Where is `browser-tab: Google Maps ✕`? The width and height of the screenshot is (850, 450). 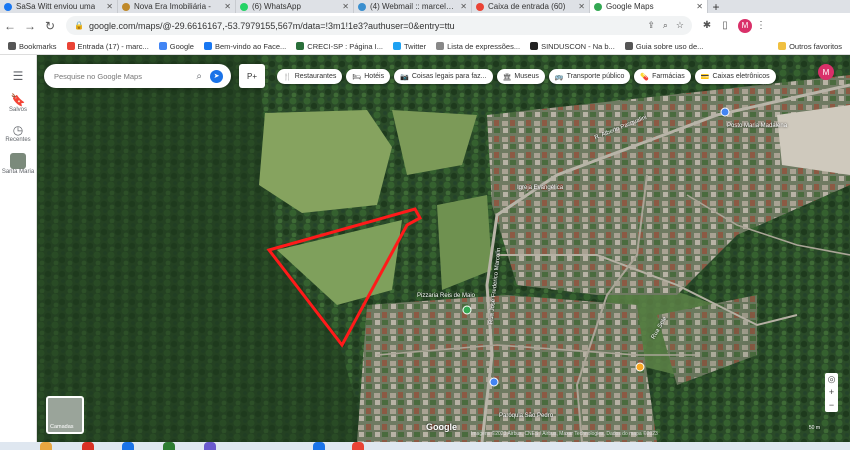 browser-tab: Google Maps ✕ is located at coordinates (649, 6).